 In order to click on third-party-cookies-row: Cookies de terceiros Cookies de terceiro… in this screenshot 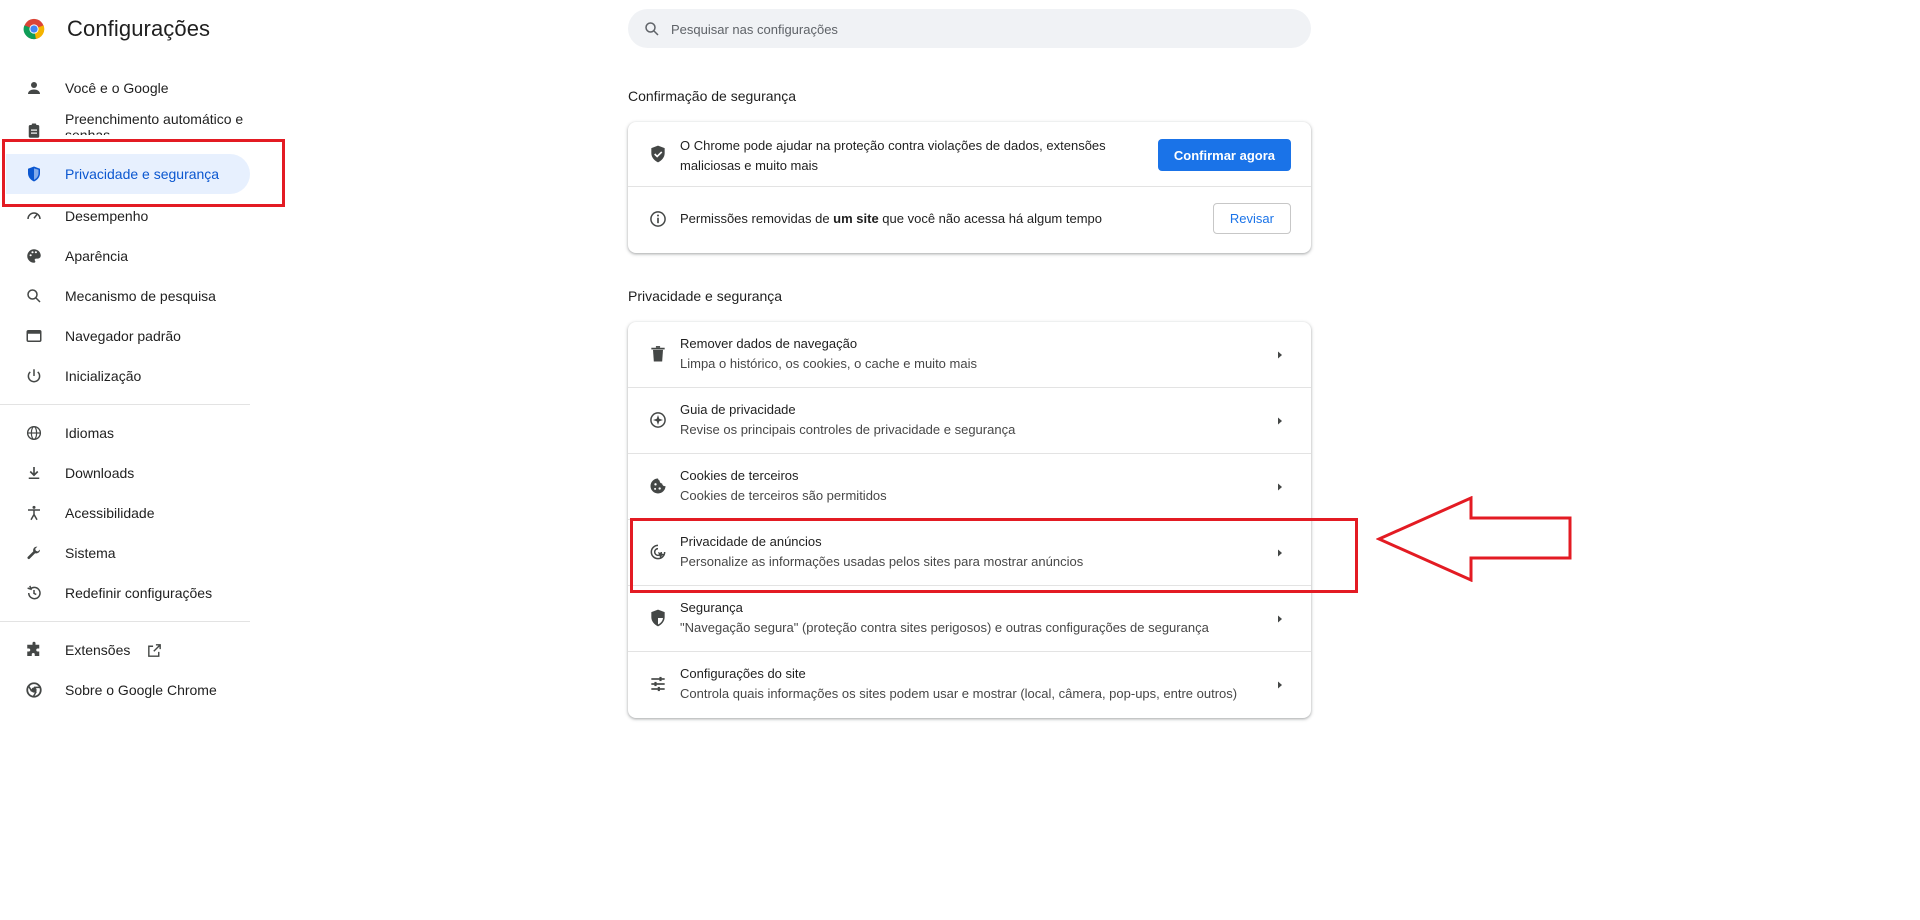, I will do `click(969, 486)`.